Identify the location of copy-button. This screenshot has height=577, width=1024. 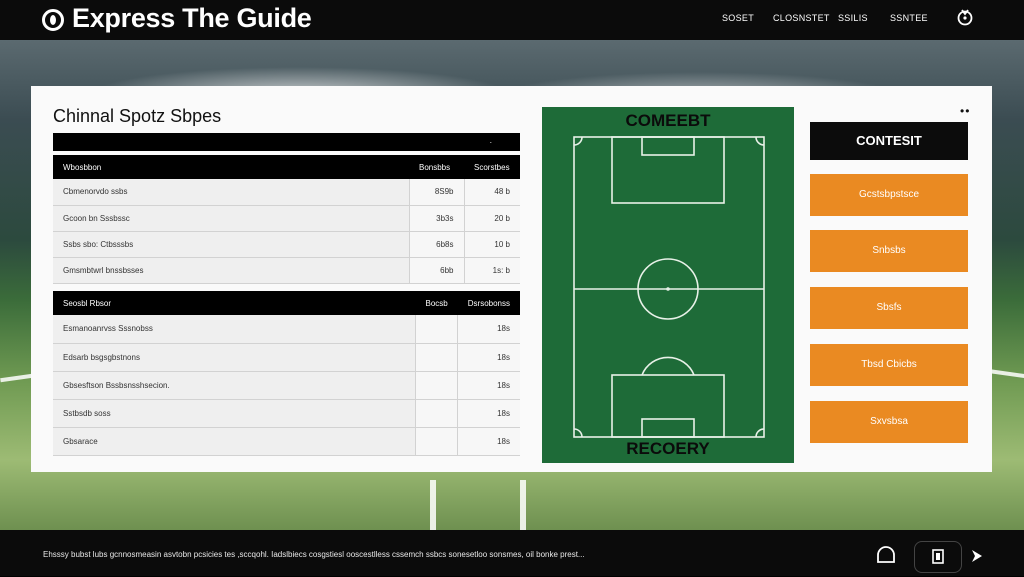
(938, 557).